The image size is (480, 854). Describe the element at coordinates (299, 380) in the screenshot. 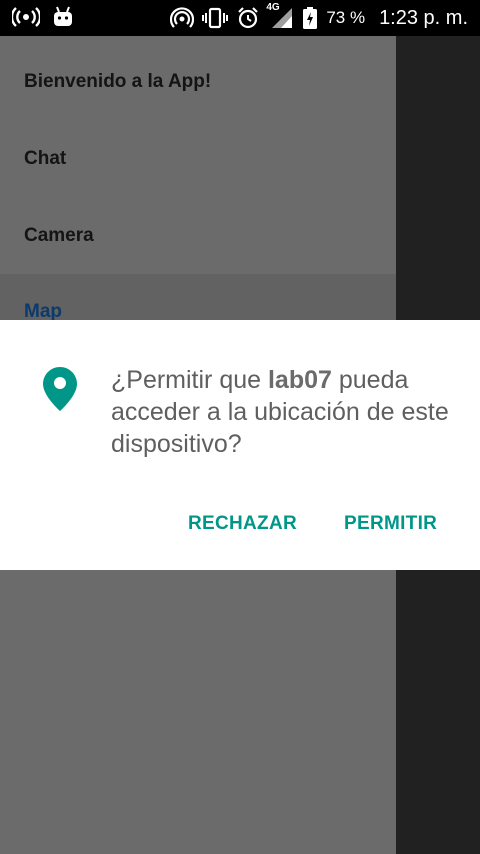

I see `app-name: lab07` at that location.